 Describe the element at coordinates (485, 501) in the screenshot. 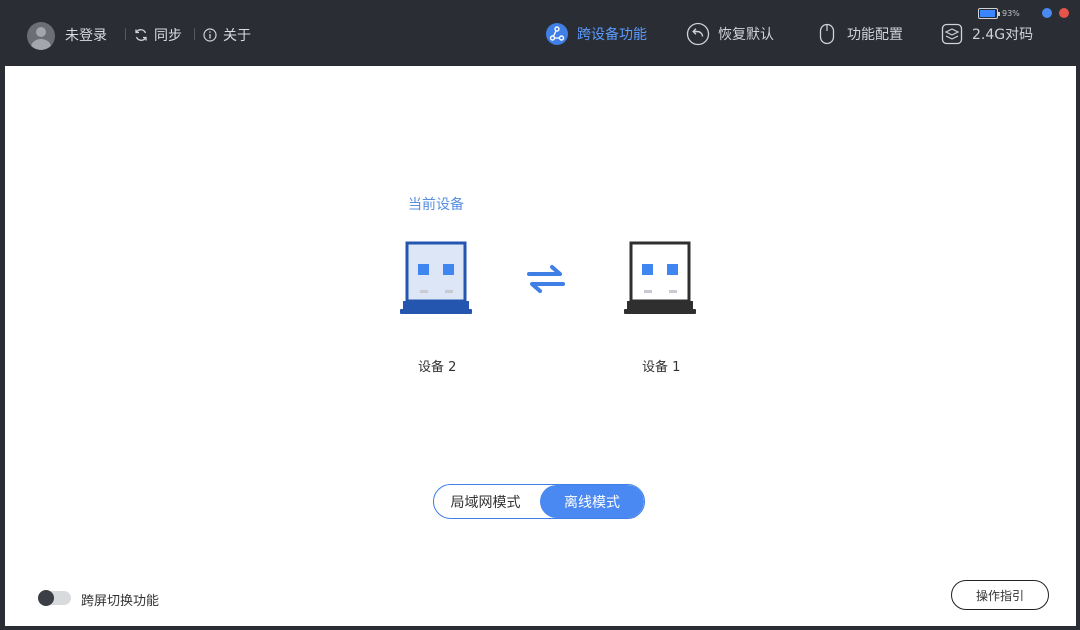

I see `mode-lan-option: 局域网模式` at that location.